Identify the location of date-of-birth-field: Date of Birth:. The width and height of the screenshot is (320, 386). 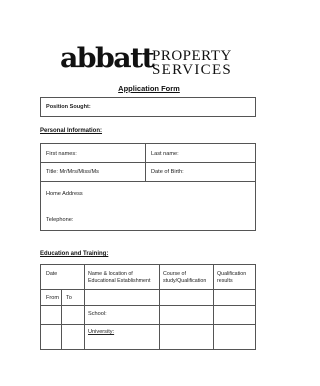
(167, 172).